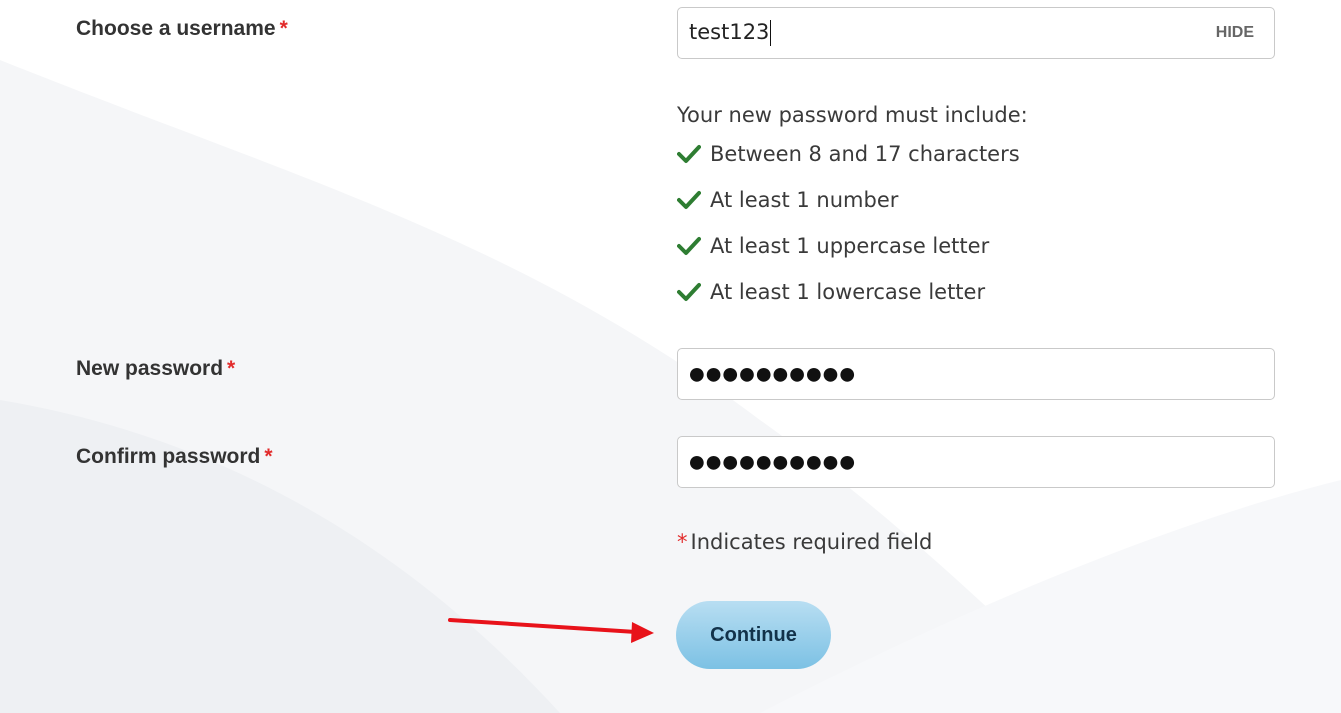 The height and width of the screenshot is (713, 1341). I want to click on password-rule: Between 8 and 17 characters, so click(852, 154).